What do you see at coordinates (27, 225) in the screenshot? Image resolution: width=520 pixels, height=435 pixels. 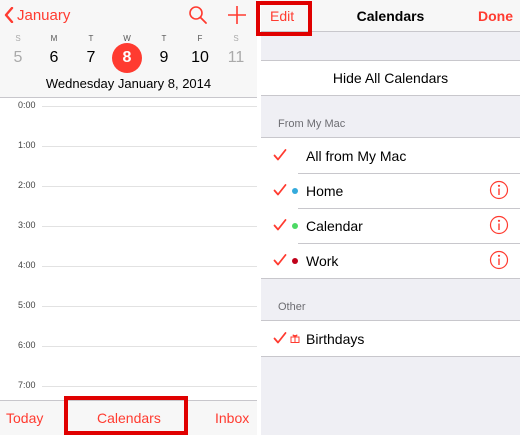 I see `hour-label: 3:00` at bounding box center [27, 225].